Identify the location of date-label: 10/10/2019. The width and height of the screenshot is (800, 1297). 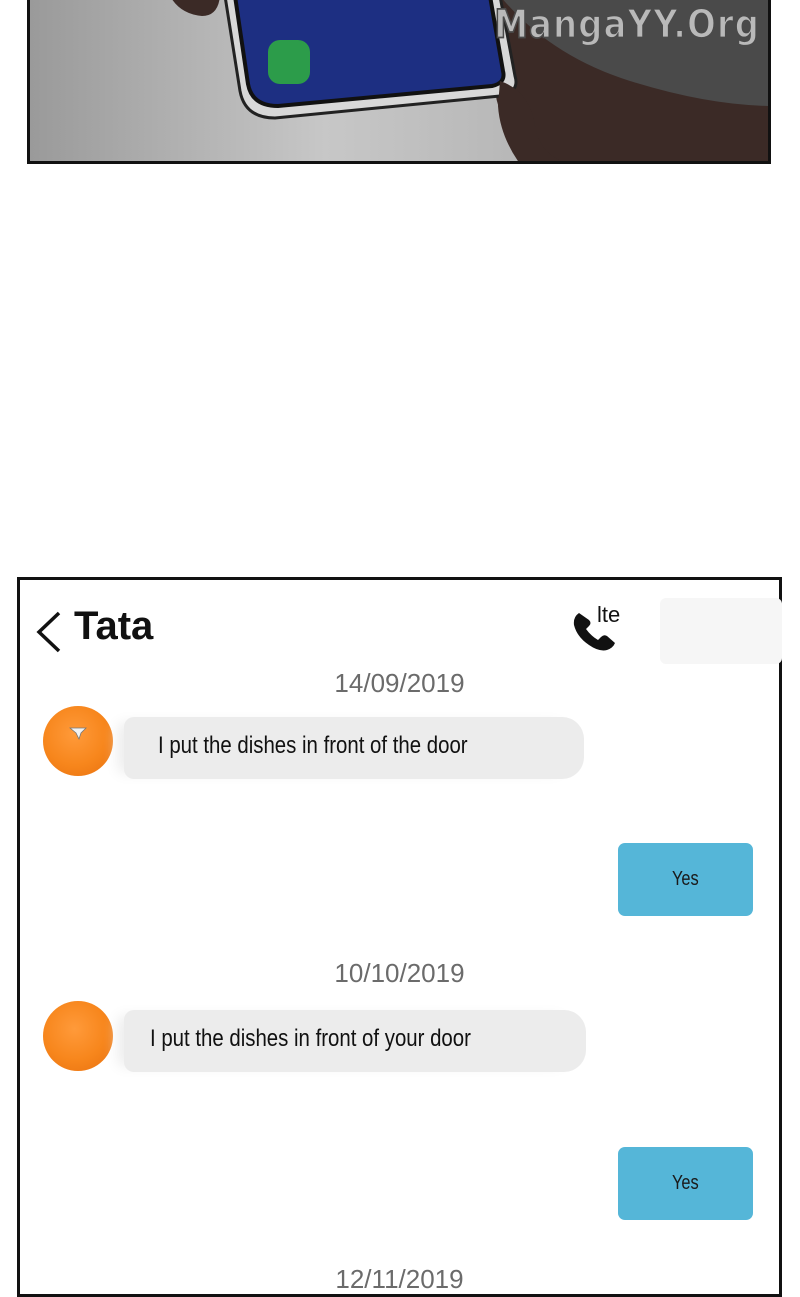
(399, 973).